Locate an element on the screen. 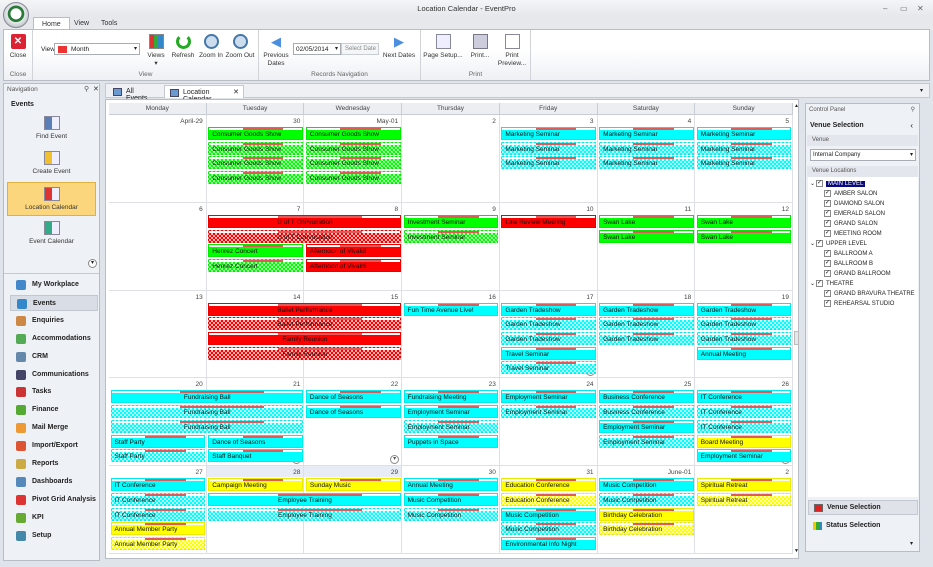 The image size is (933, 567). pin-icon: ⚲ is located at coordinates (913, 109).